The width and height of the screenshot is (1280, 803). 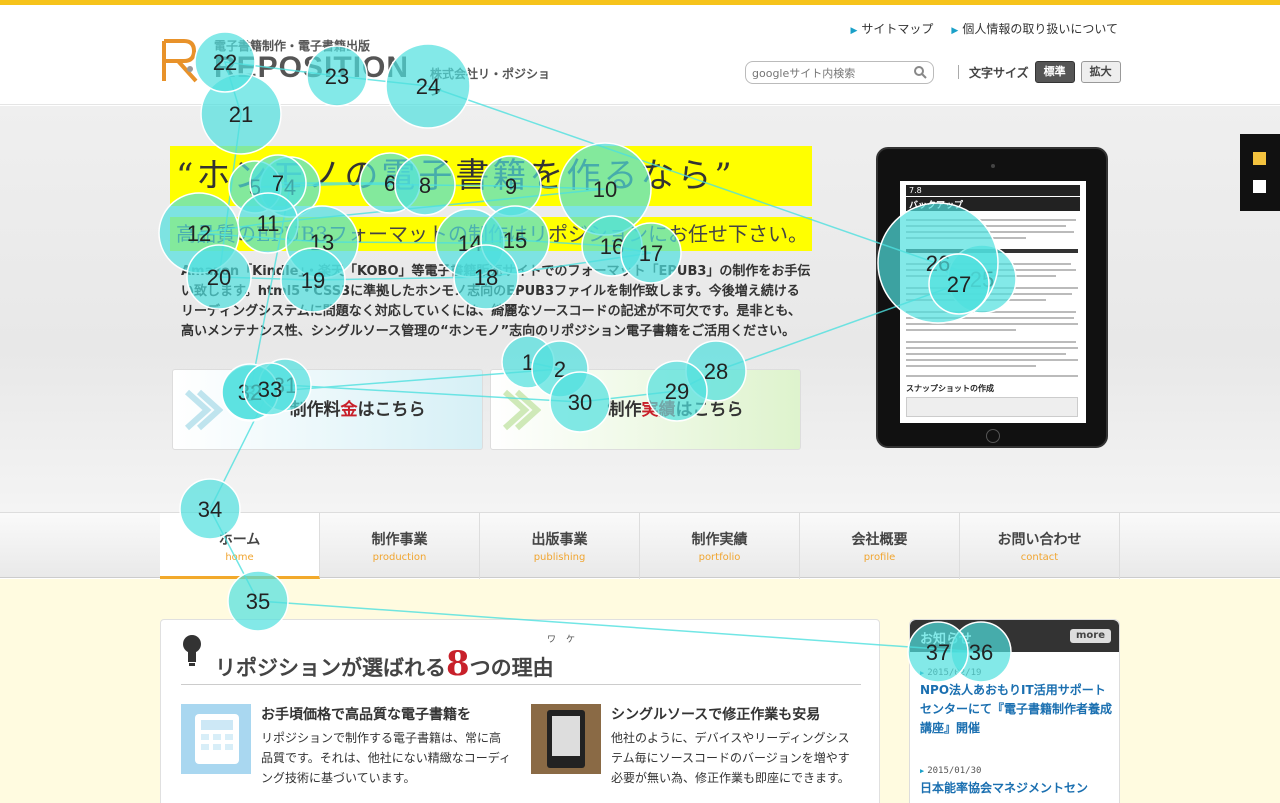 What do you see at coordinates (458, 664) in the screenshot?
I see `reasons-title-number: 8` at bounding box center [458, 664].